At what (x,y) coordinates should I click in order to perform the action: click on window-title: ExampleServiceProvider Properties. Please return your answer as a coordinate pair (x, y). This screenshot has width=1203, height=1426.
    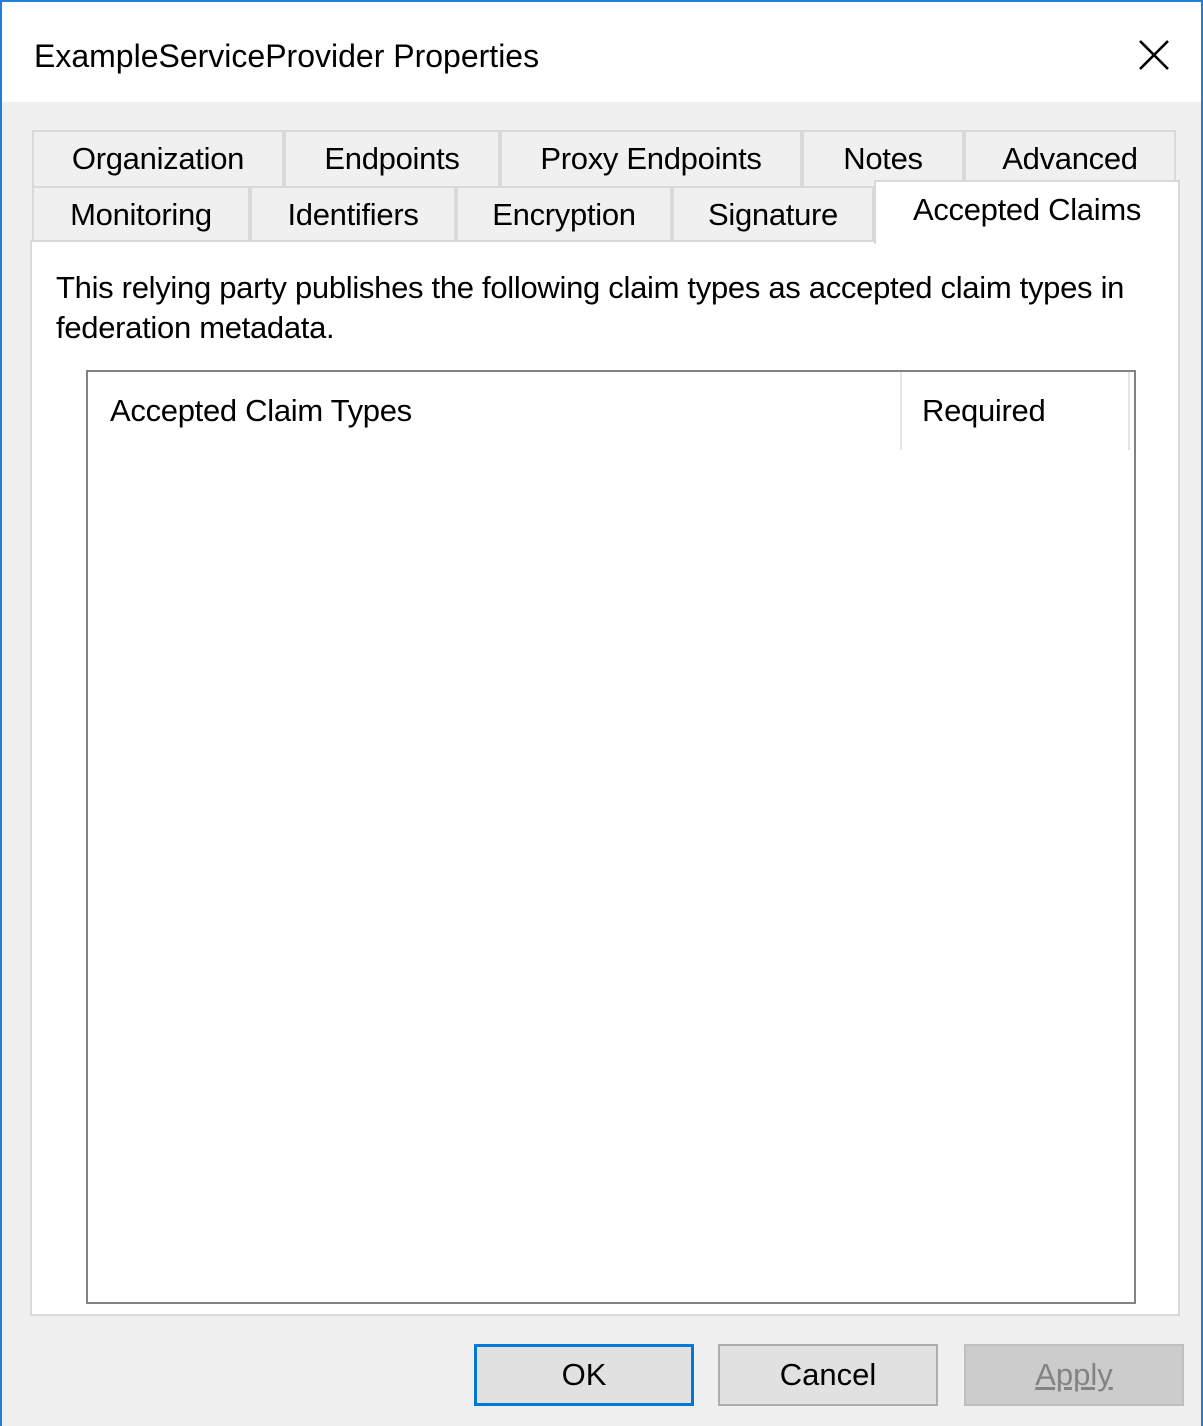
    Looking at the image, I should click on (287, 56).